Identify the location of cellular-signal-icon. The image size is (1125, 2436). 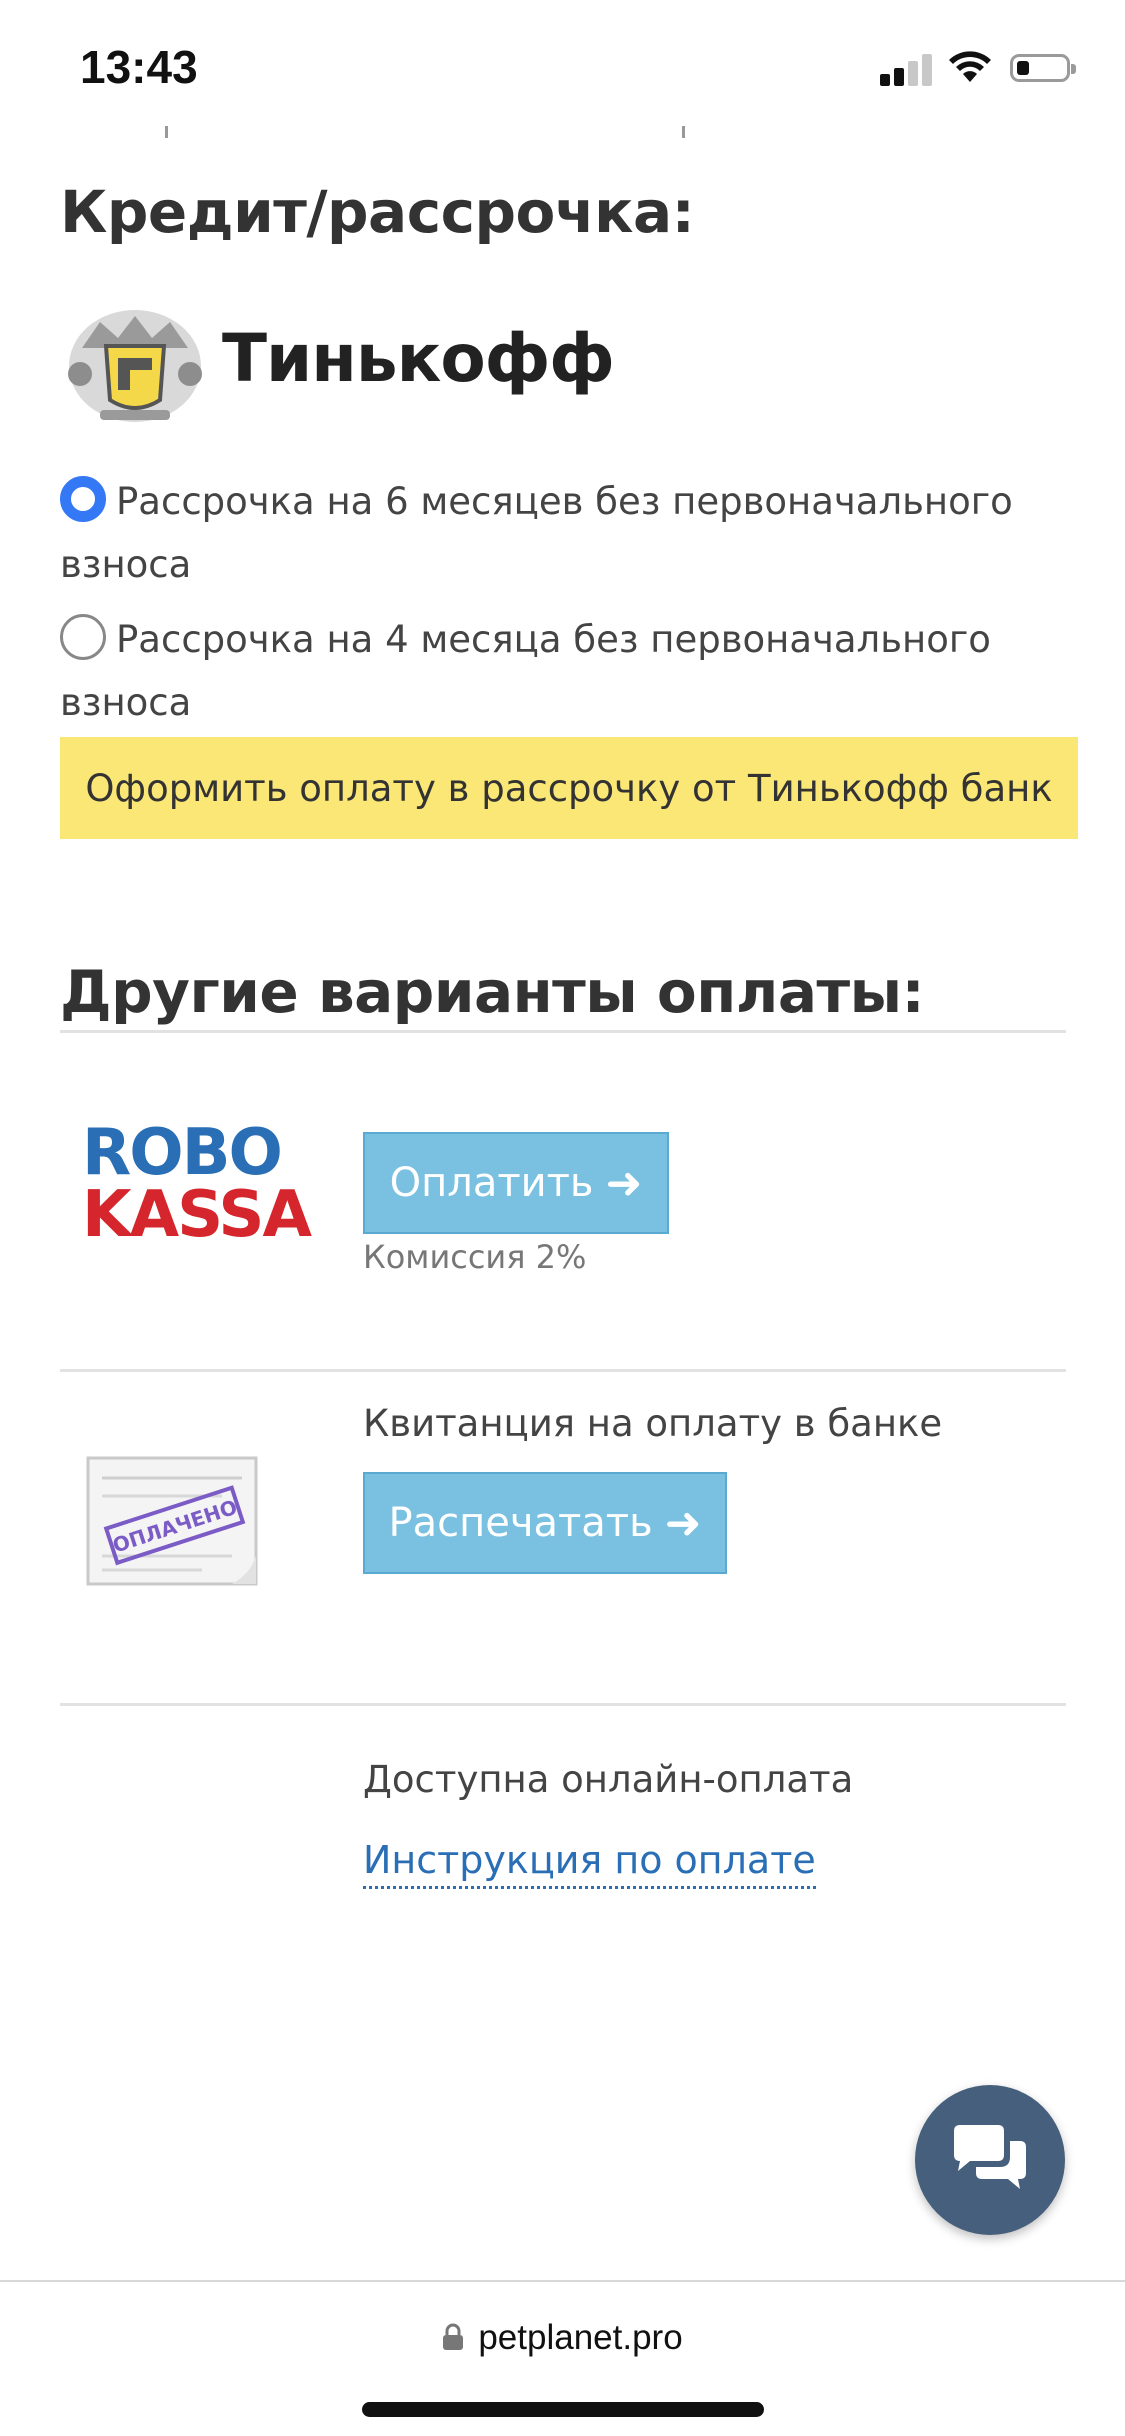
(907, 69).